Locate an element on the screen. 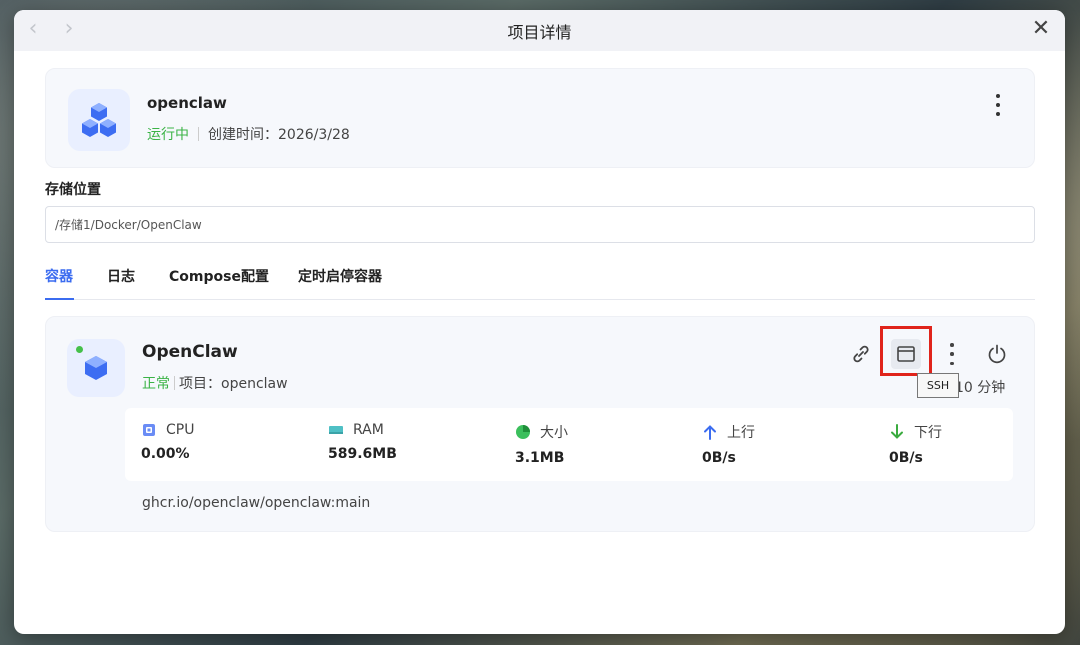 This screenshot has height=645, width=1080. storage-label: 存储位置 is located at coordinates (73, 190).